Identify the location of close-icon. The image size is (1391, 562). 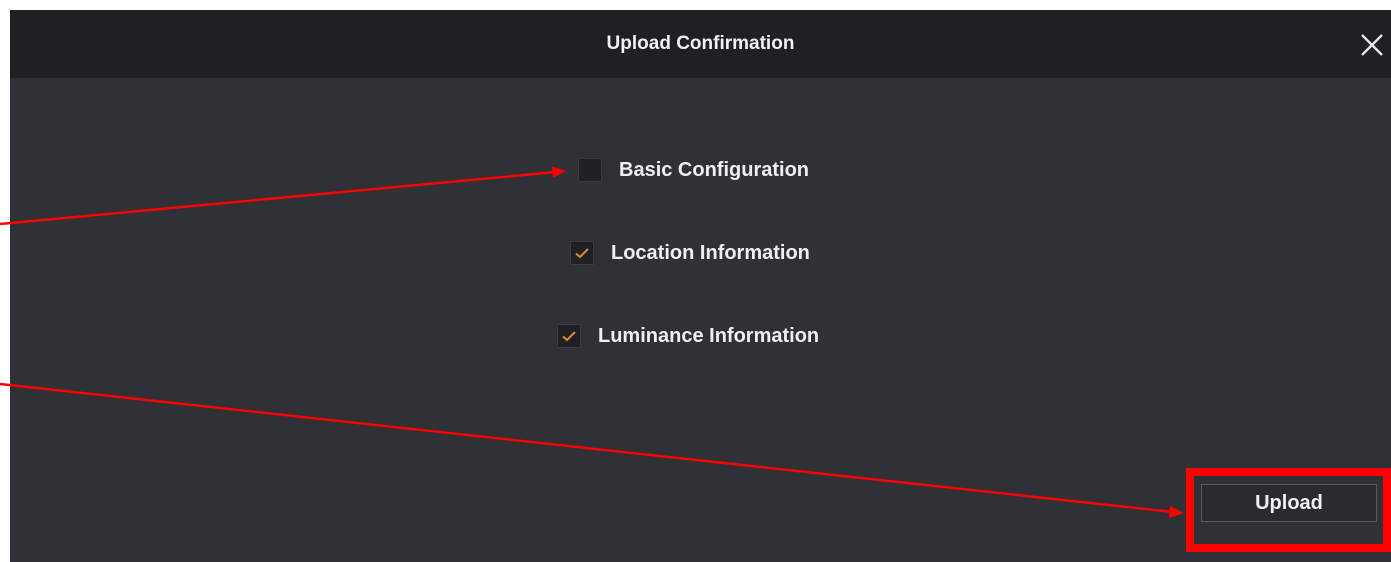
(1372, 45).